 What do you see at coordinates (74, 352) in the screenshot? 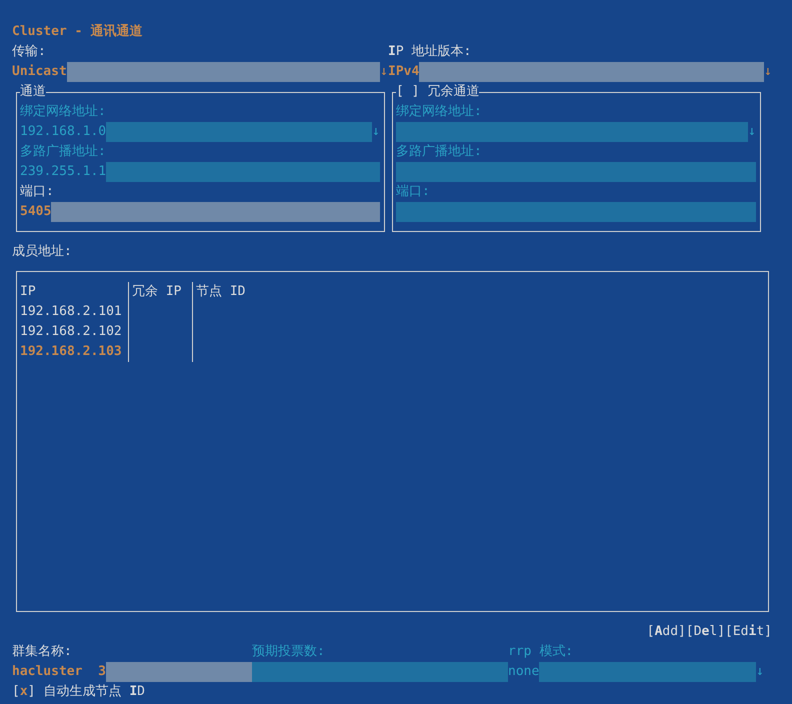
I see `table-row: 192.168.2.103` at bounding box center [74, 352].